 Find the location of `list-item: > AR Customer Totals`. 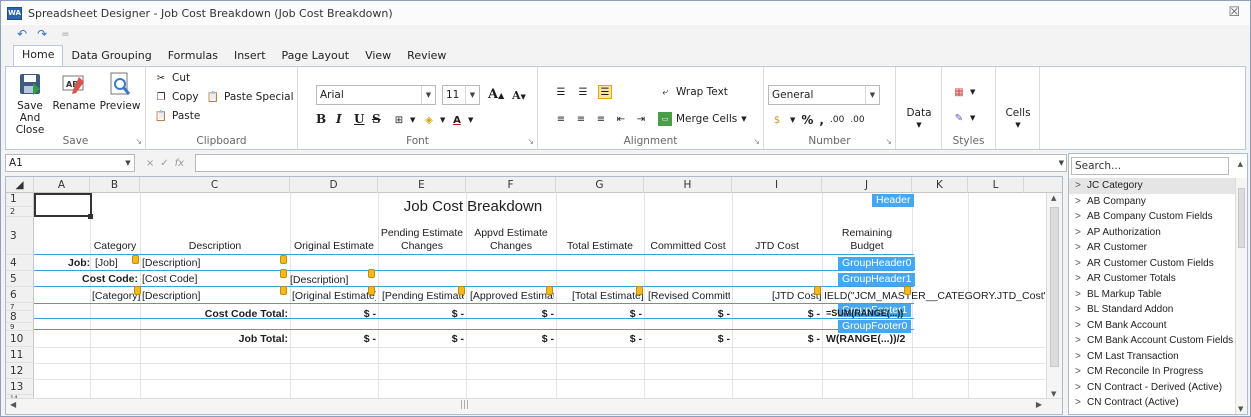

list-item: > AR Customer Totals is located at coordinates (1153, 279).